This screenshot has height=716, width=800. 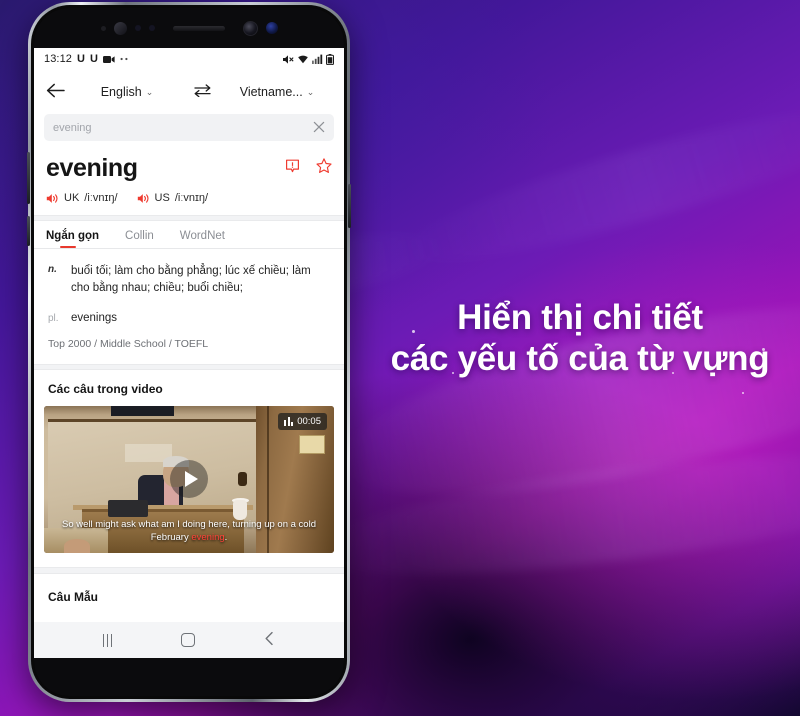 What do you see at coordinates (121, 92) in the screenshot?
I see `source-language-label: English` at bounding box center [121, 92].